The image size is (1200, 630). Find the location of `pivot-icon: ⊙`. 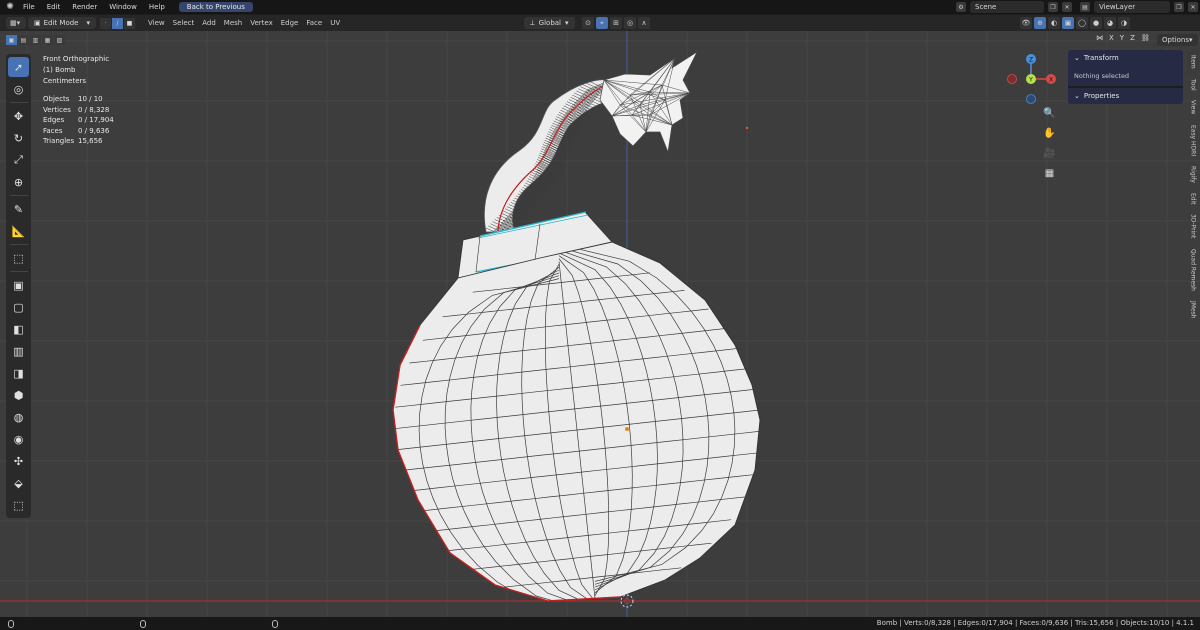

pivot-icon: ⊙ is located at coordinates (588, 23).